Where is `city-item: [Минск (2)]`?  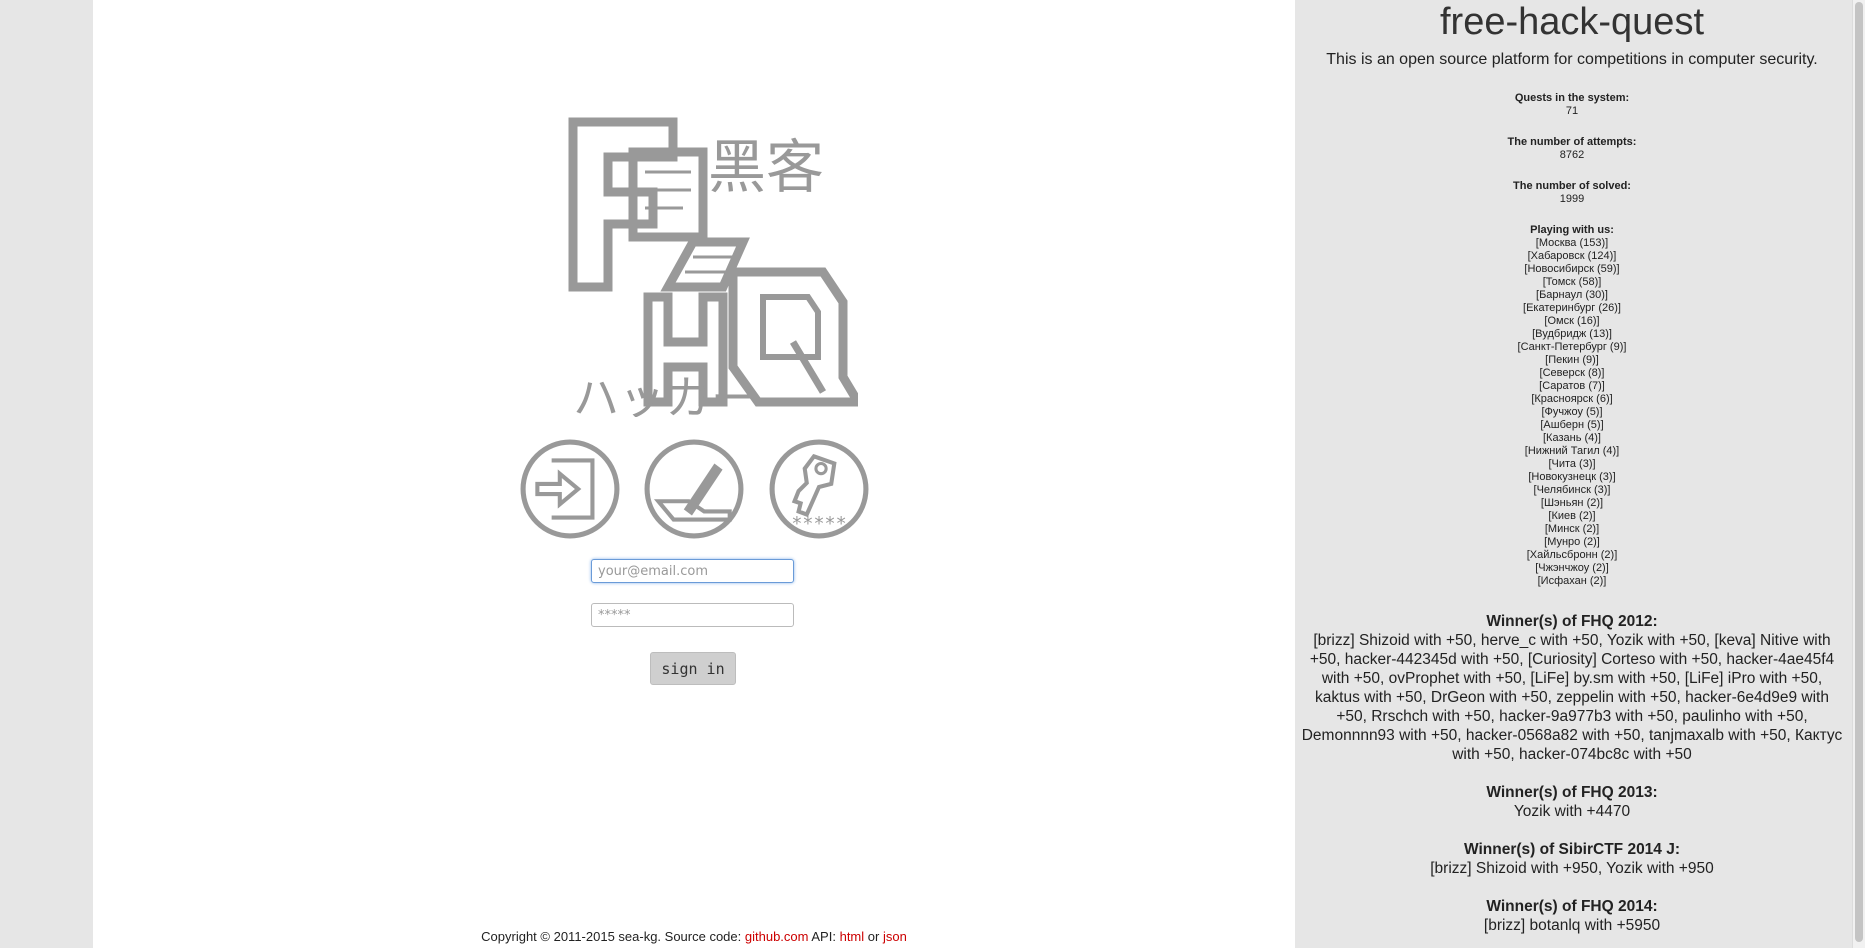
city-item: [Минск (2)] is located at coordinates (1572, 529).